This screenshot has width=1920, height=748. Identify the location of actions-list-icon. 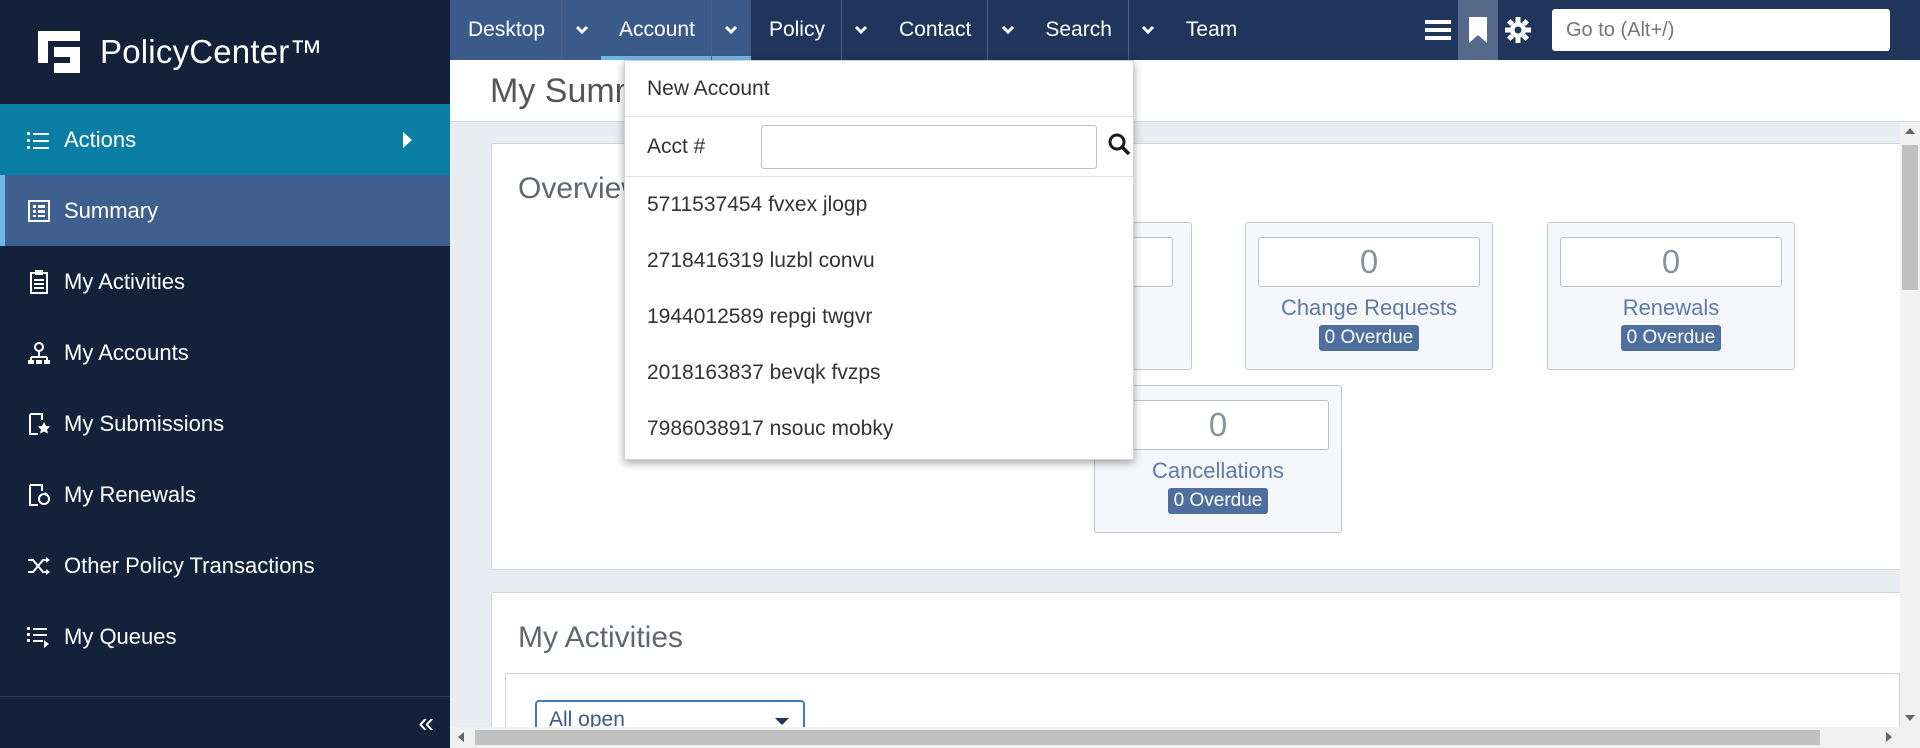
(39, 140).